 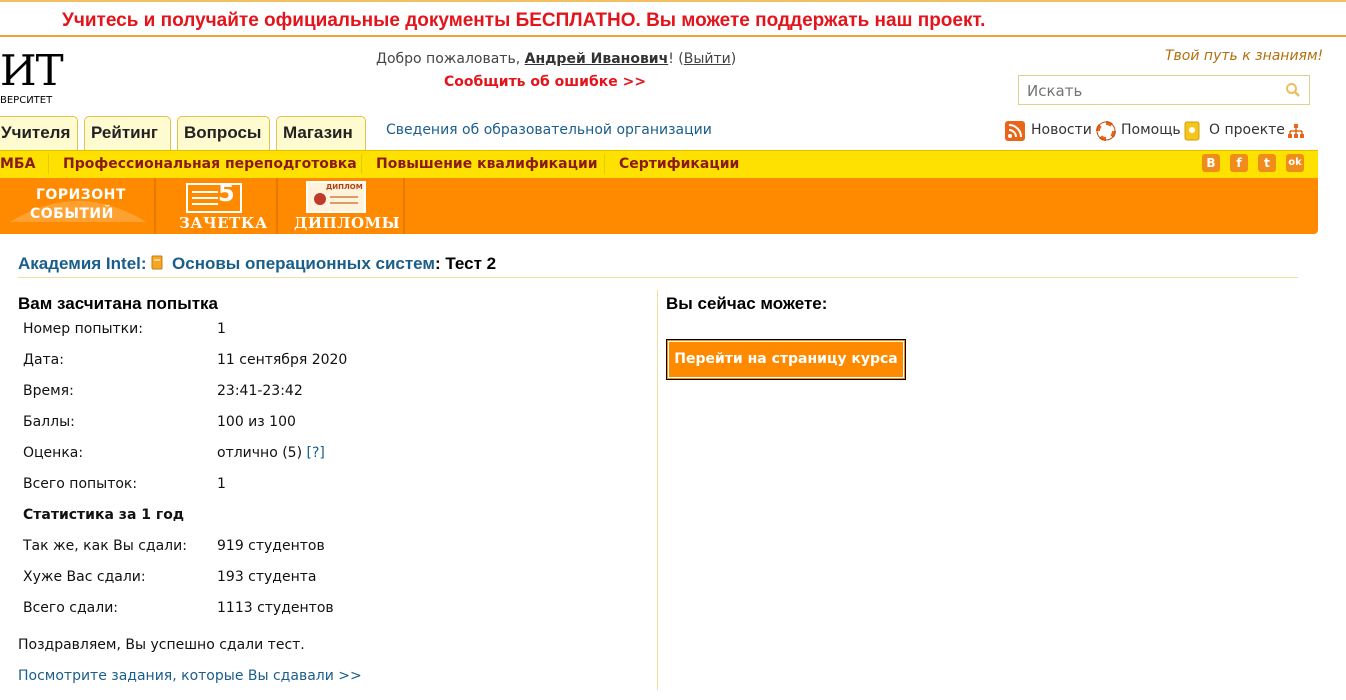 I want to click on divider, so click(x=658, y=277).